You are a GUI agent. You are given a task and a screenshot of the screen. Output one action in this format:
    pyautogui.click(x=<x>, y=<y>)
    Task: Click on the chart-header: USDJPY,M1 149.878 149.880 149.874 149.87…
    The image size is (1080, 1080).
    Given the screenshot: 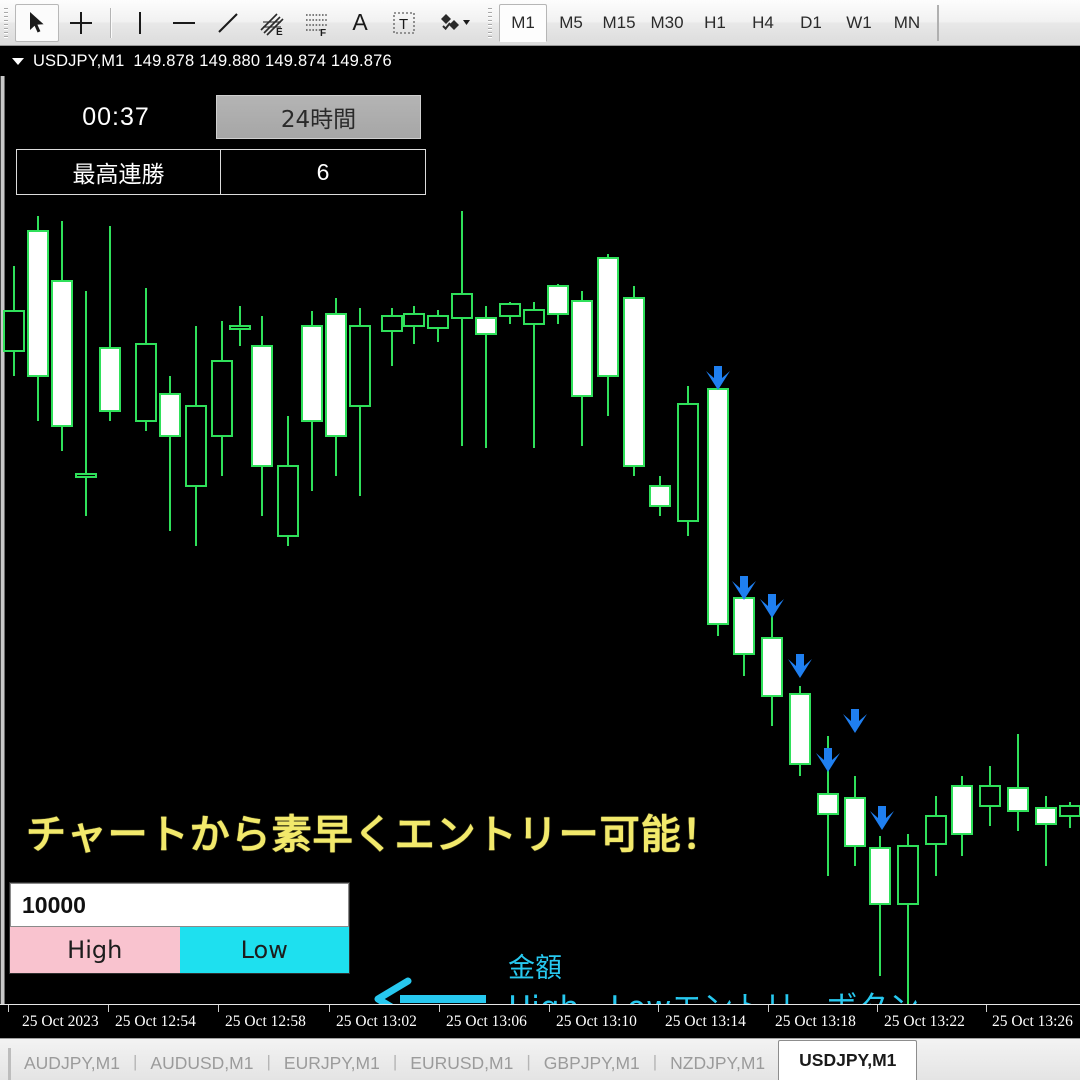 What is the action you would take?
    pyautogui.click(x=540, y=61)
    